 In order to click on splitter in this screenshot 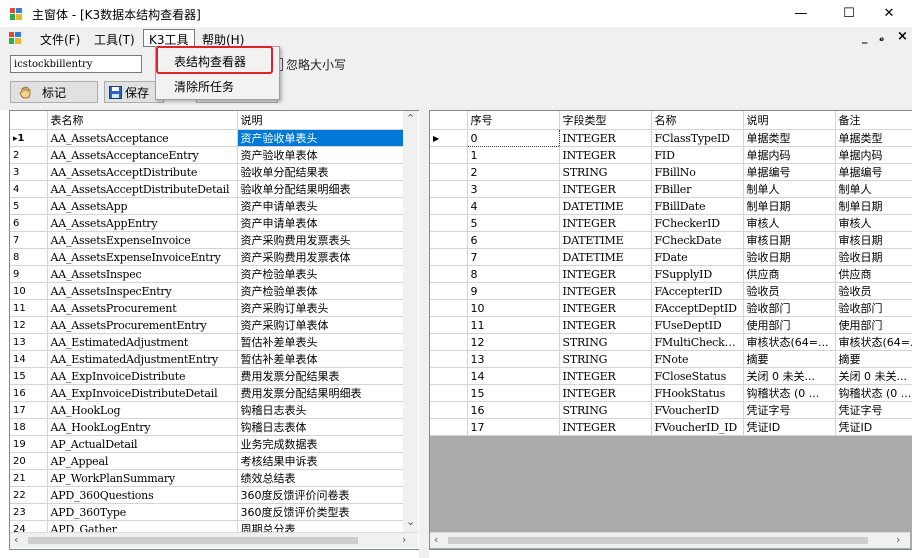, I will do `click(424, 334)`.